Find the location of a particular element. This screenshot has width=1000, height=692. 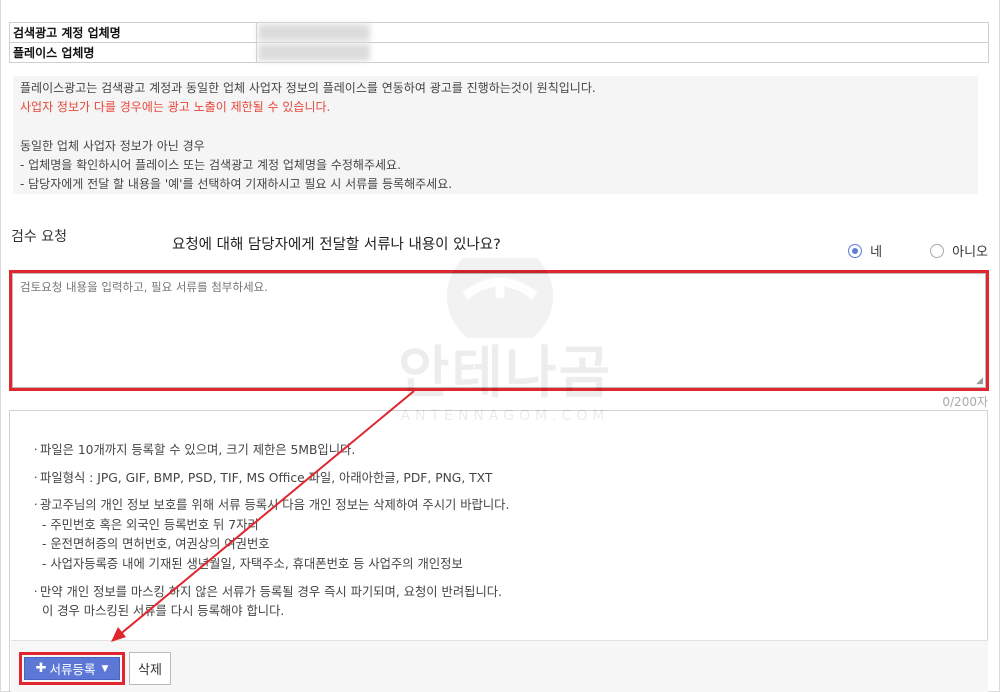

info-line: 동일한 업체 사업자 정보가 아닌 경우 is located at coordinates (112, 145).